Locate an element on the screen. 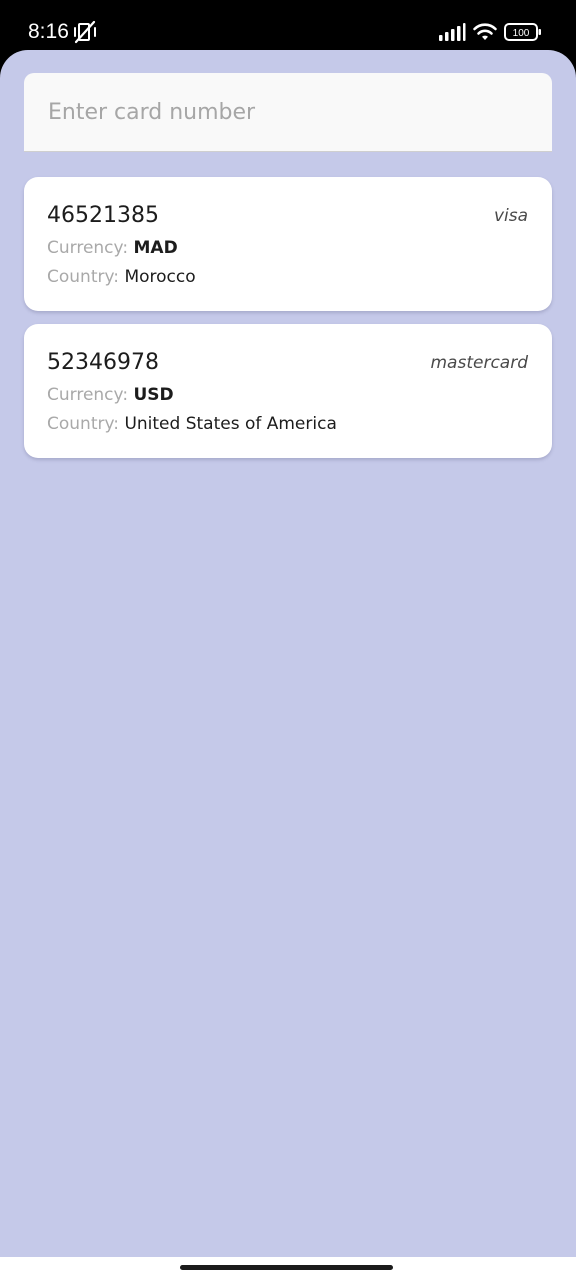 The width and height of the screenshot is (576, 1280). battery-icon: 100 is located at coordinates (523, 32).